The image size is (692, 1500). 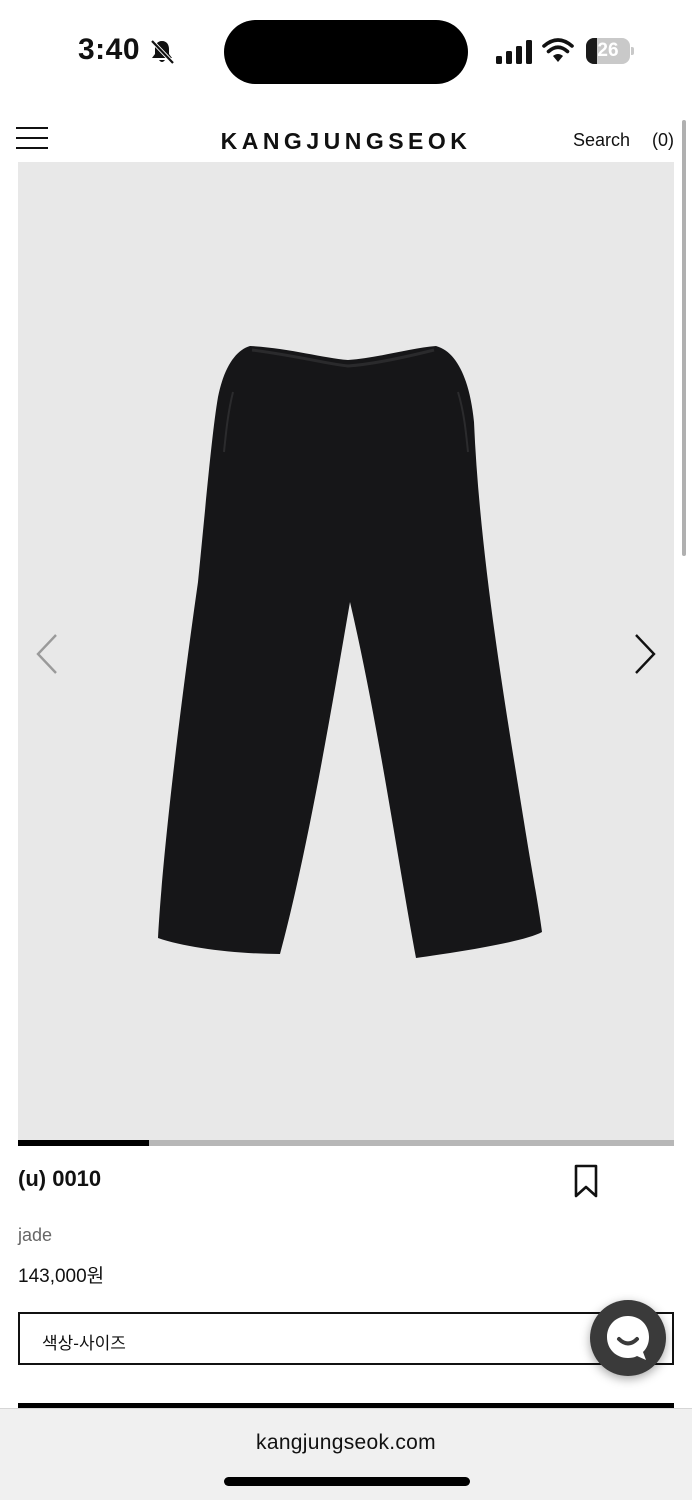 What do you see at coordinates (162, 52) in the screenshot?
I see `bell-muted-icon` at bounding box center [162, 52].